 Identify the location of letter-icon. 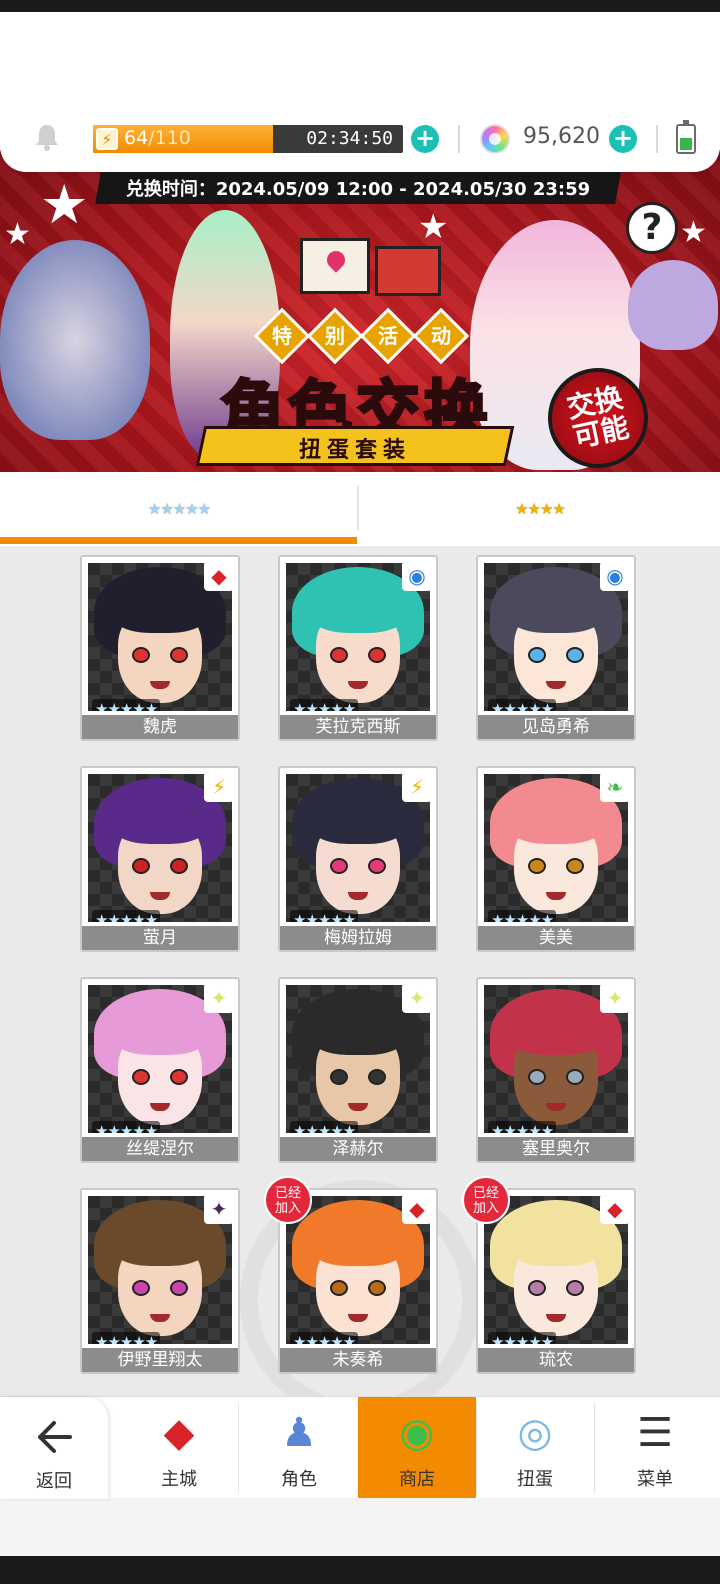
(335, 266).